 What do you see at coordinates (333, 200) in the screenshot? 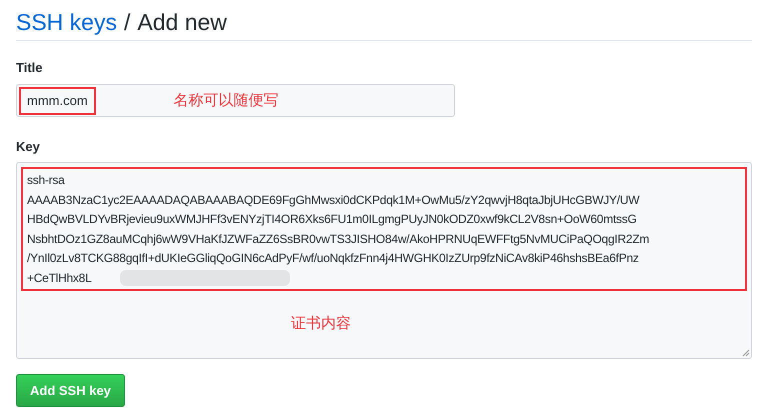
I see `key-text-line: AAAAB3NzaC1yc2EAAAADAQABAAABAQDE69FgGhMwsxi0dCKPdqk1M+OwMu5/zY2qwvjH8qtaJbjUHcGBWJY/UW` at bounding box center [333, 200].